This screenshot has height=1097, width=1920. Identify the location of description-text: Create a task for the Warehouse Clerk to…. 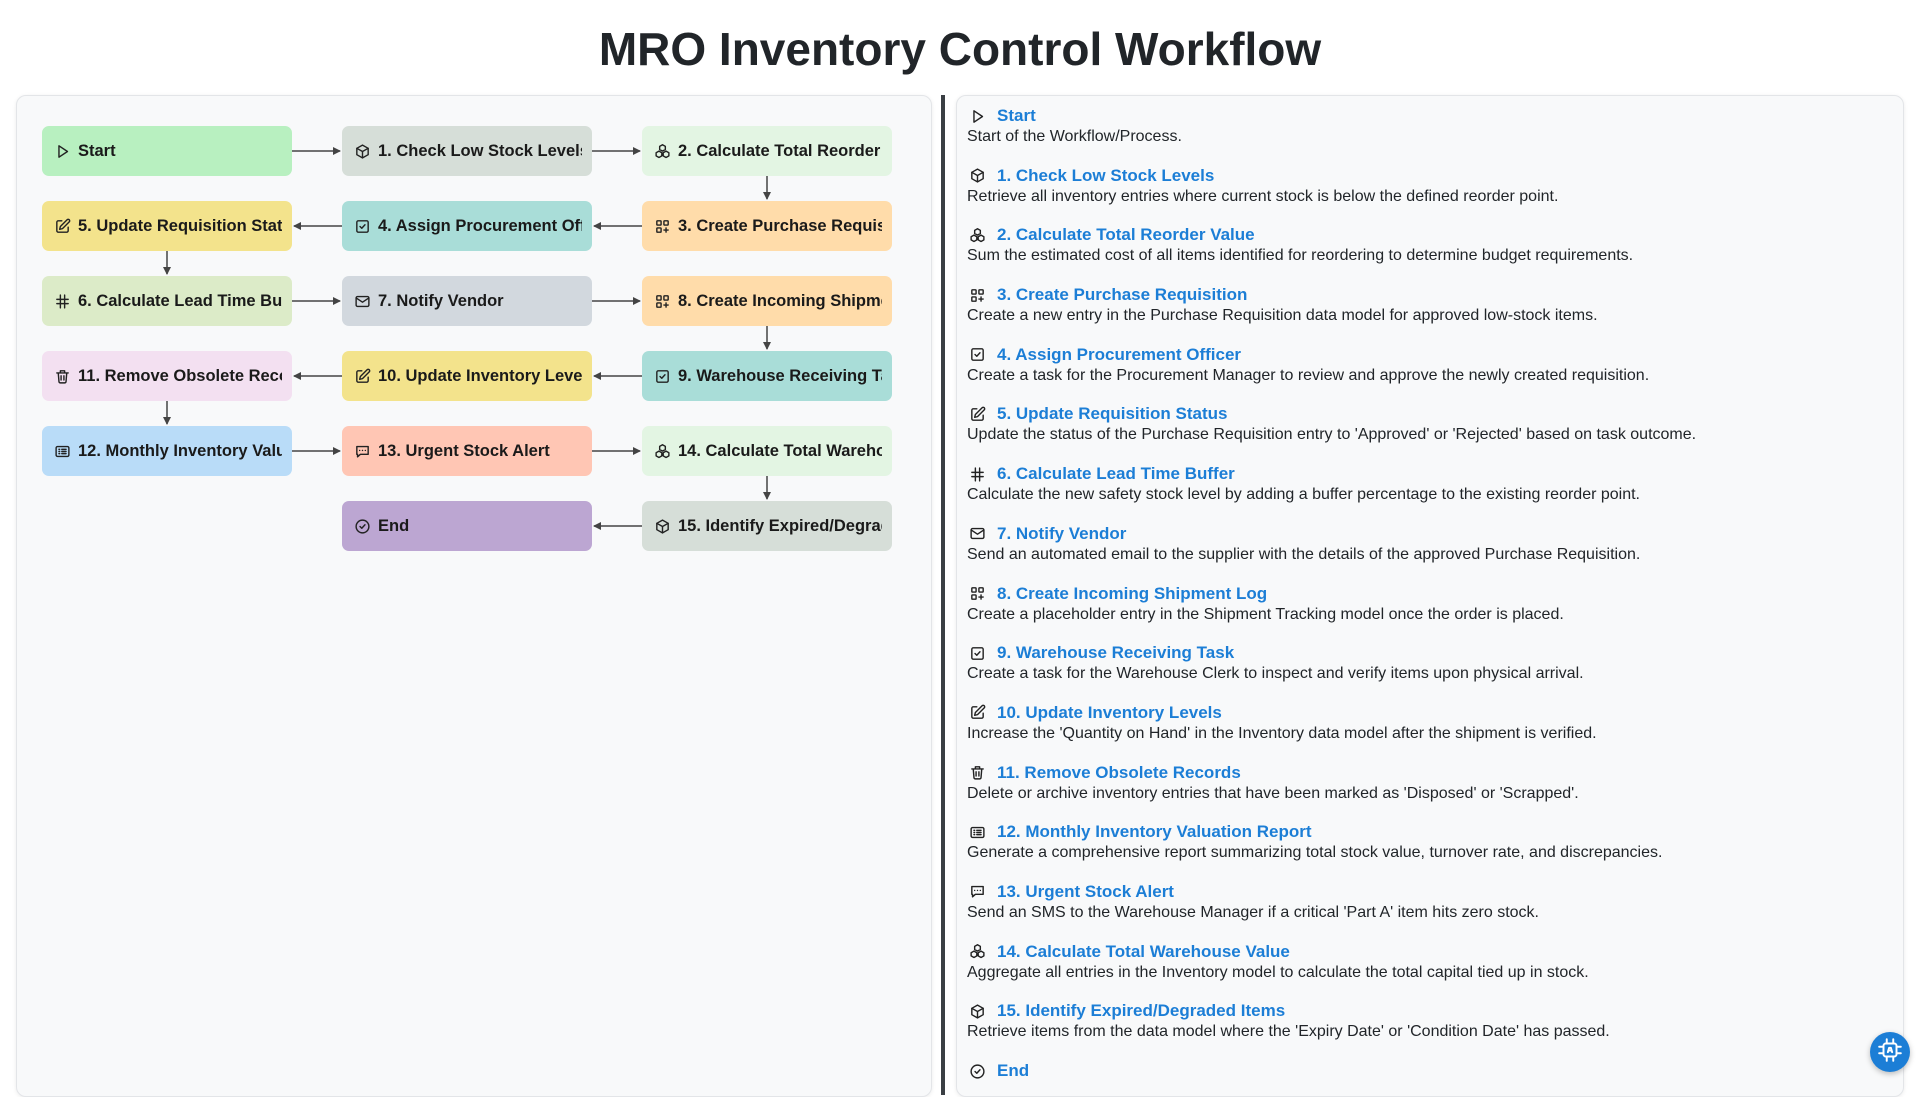
(1275, 674).